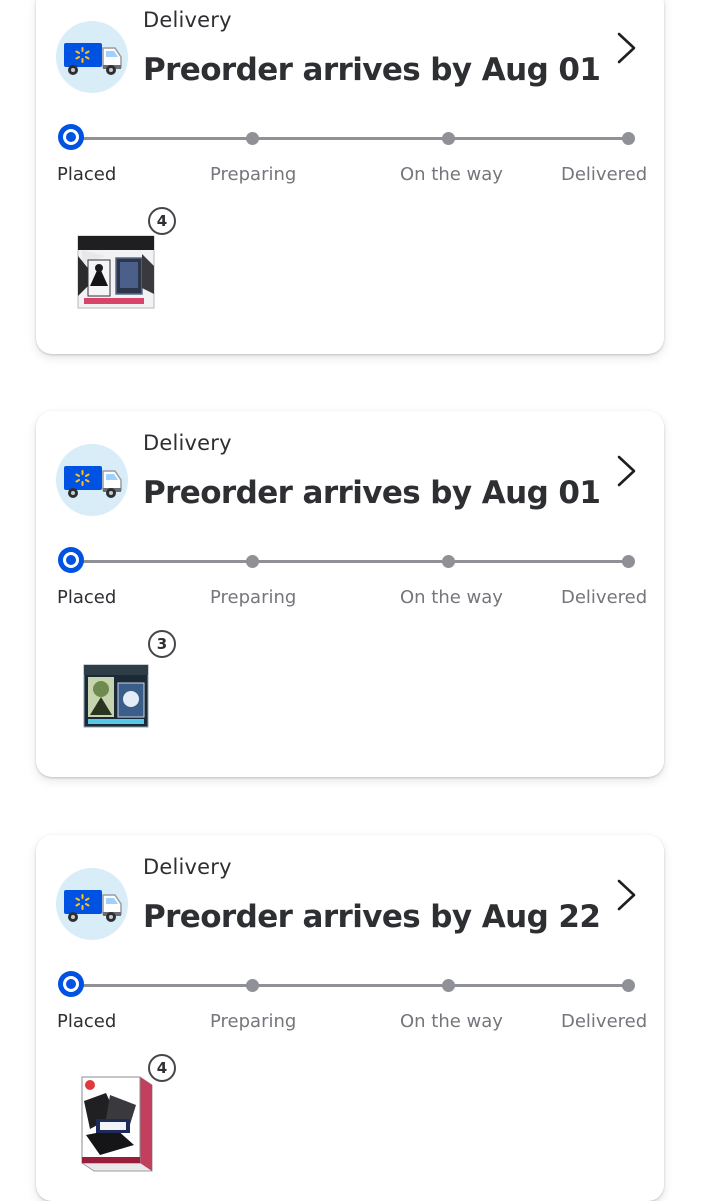 The height and width of the screenshot is (1201, 702). Describe the element at coordinates (162, 644) in the screenshot. I see `item-quantity-badge: 3` at that location.